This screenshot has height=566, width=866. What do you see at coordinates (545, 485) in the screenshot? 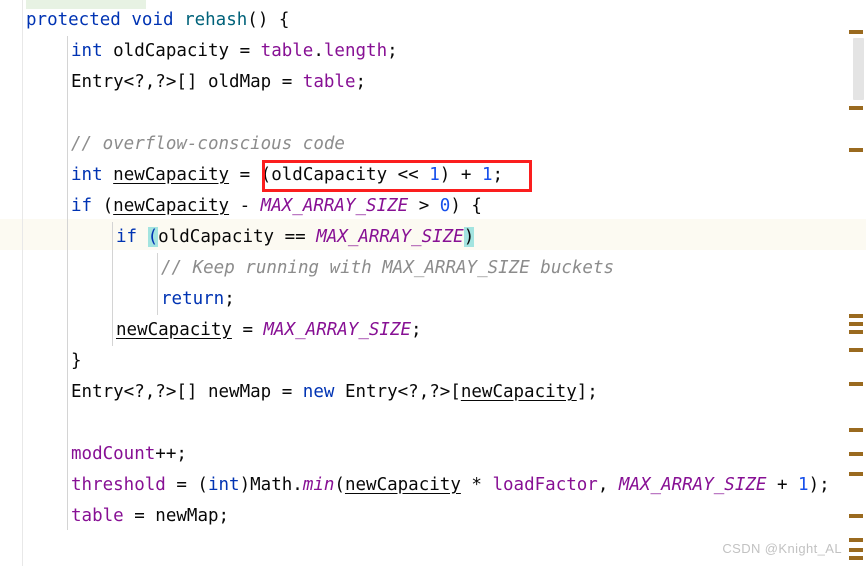
I see `token-field-loadFactor: loadFactor` at bounding box center [545, 485].